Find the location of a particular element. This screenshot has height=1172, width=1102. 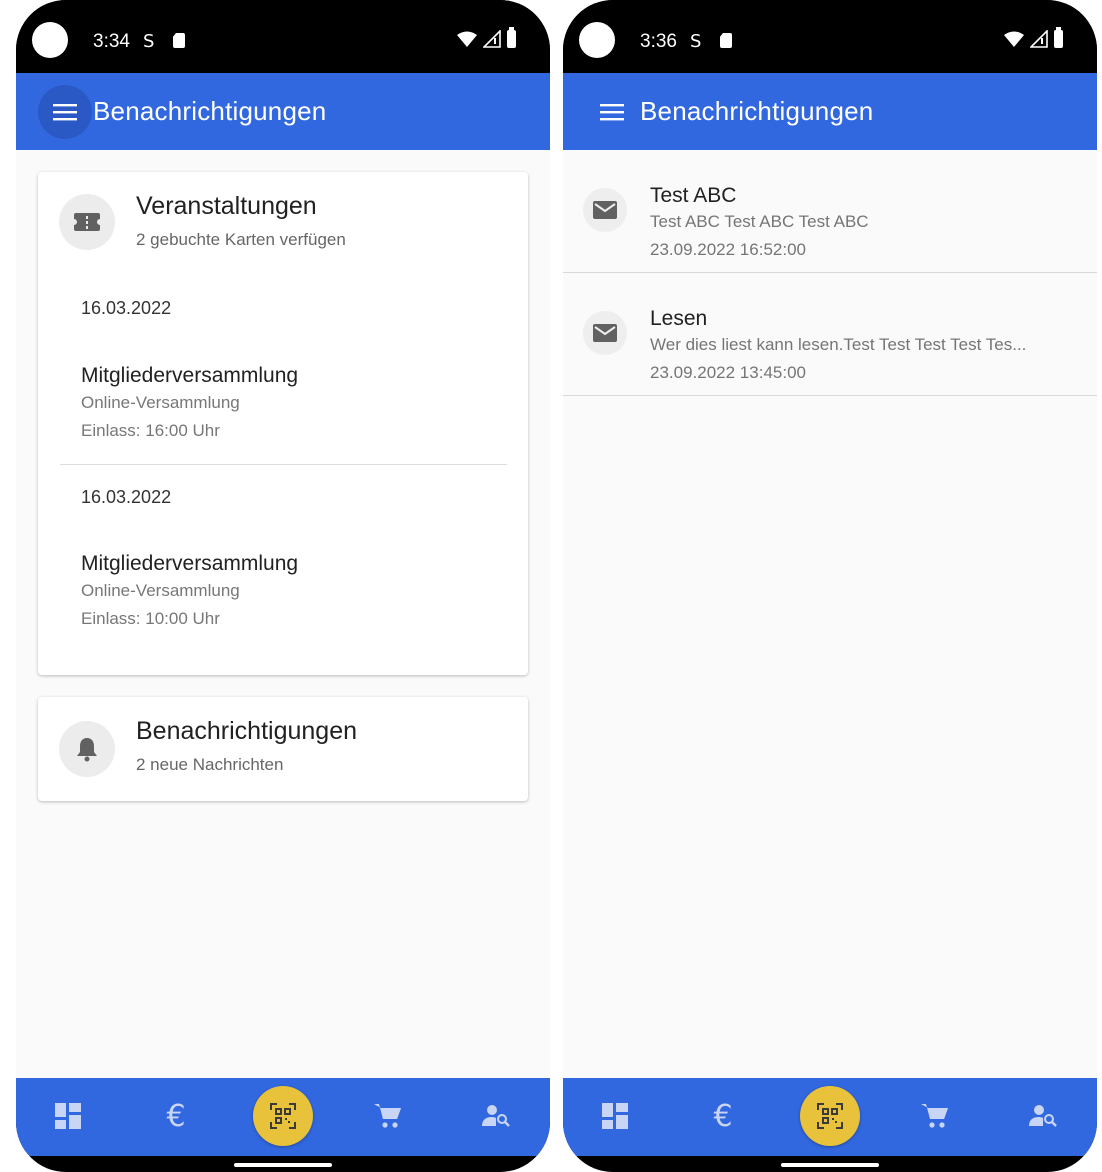

status-bar: 3:36 S is located at coordinates (830, 36).